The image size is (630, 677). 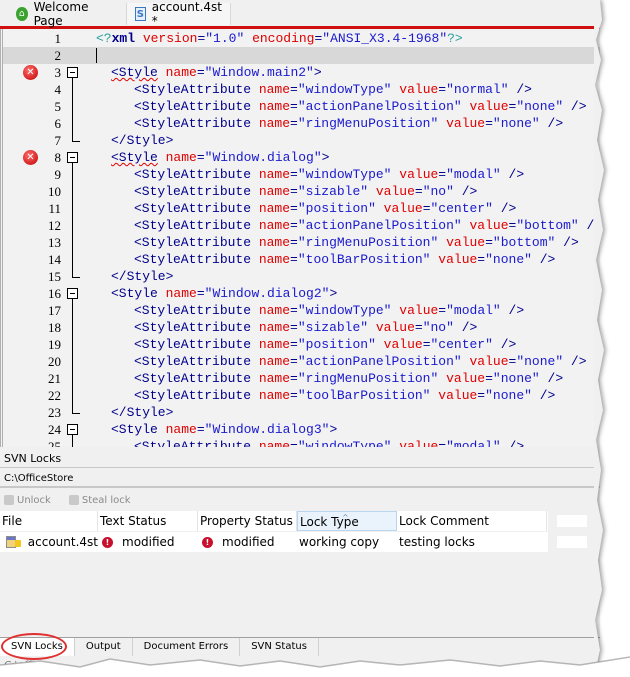 I want to click on line-number: 12, so click(x=54, y=225).